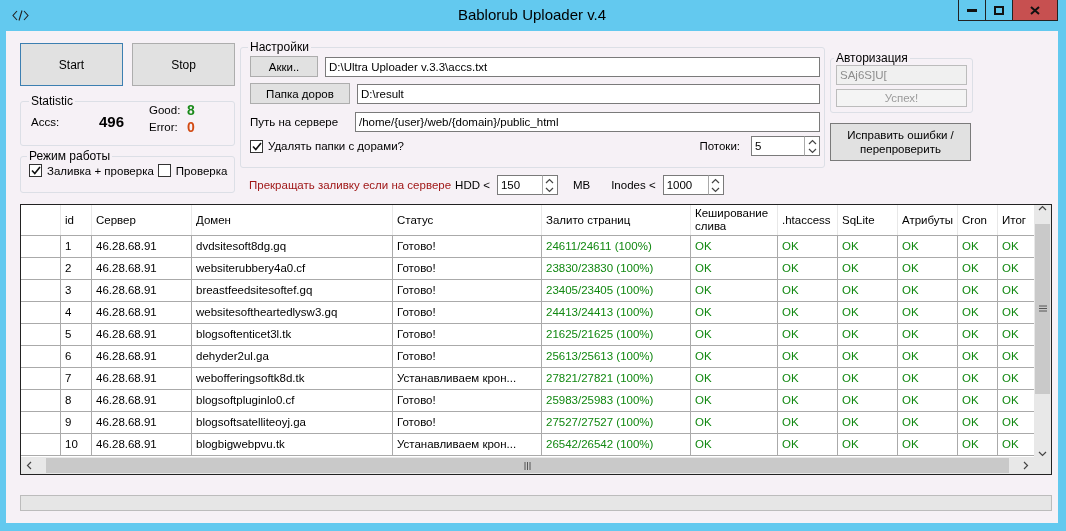  What do you see at coordinates (292, 422) in the screenshot?
I see `table-cell: blogsoftsatelliteoyj.ga` at bounding box center [292, 422].